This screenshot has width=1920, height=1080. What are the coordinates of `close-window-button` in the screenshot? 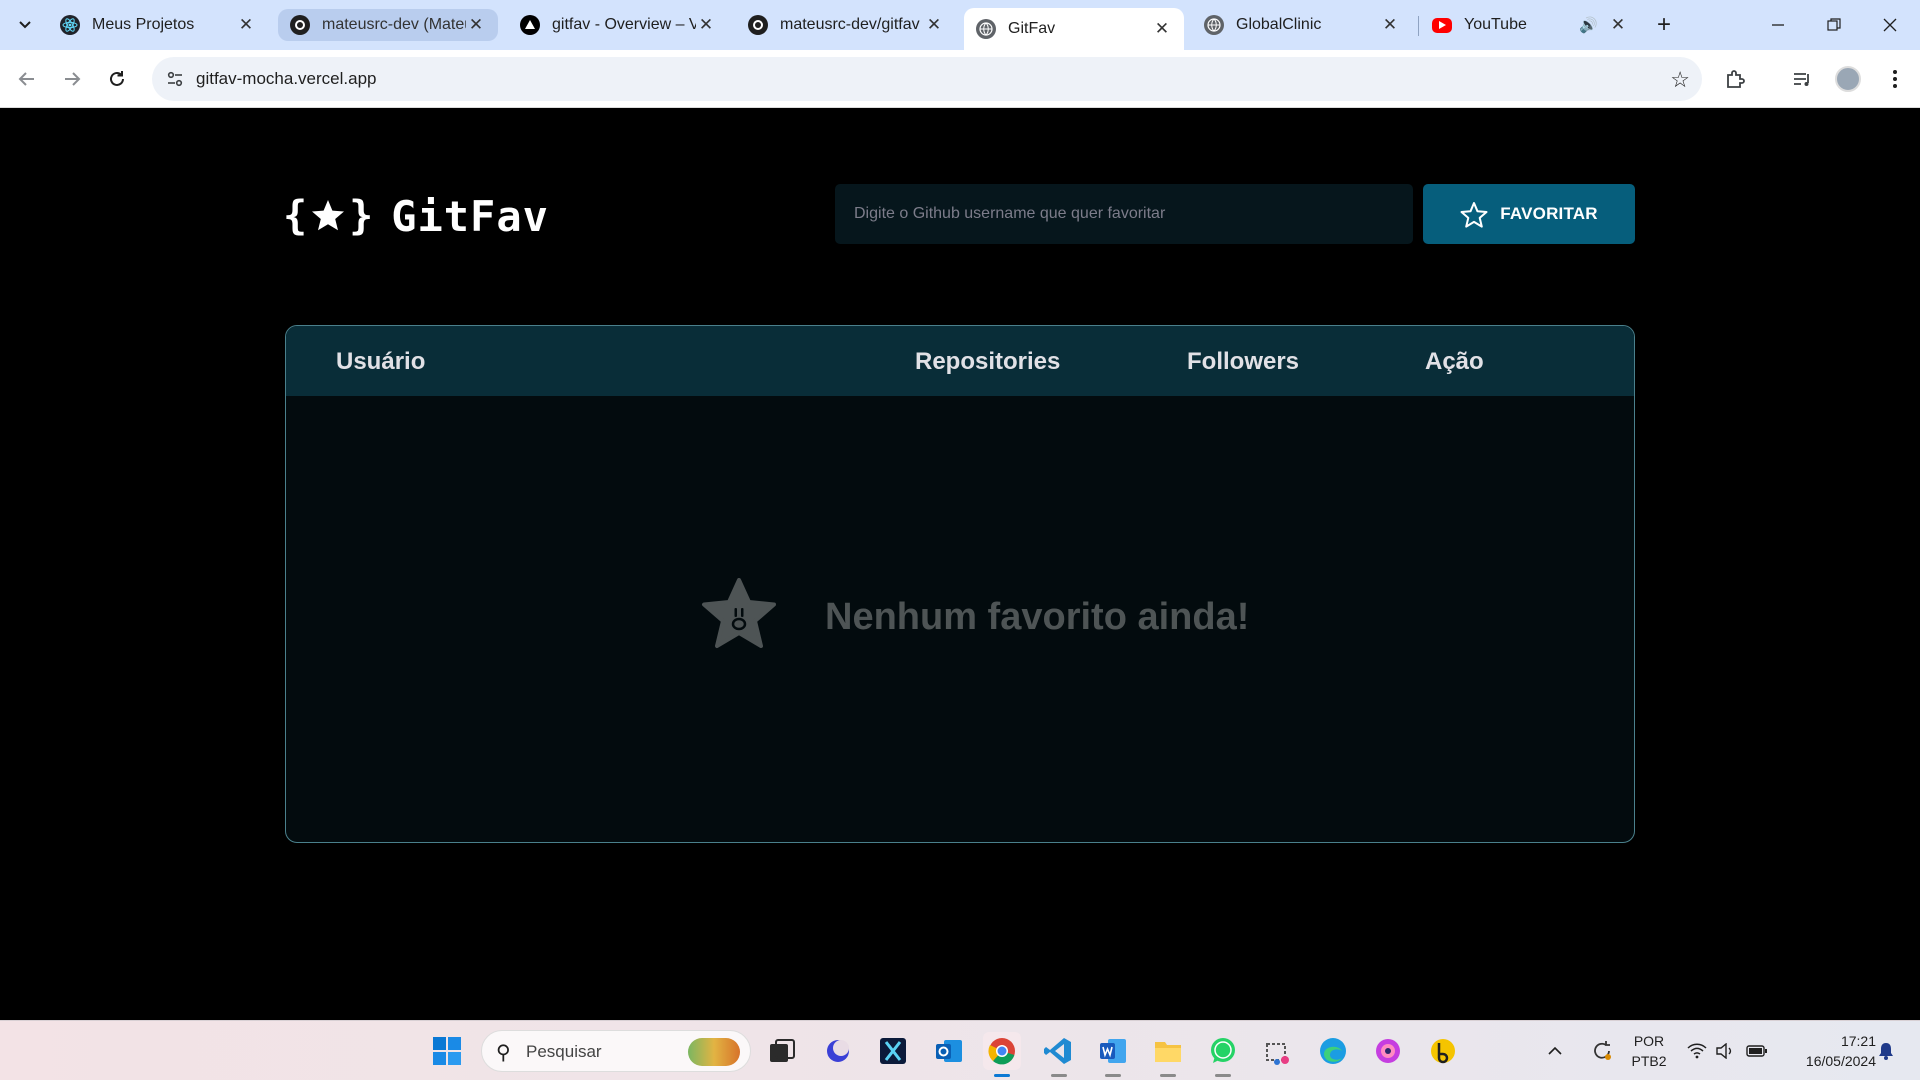 It's located at (1890, 25).